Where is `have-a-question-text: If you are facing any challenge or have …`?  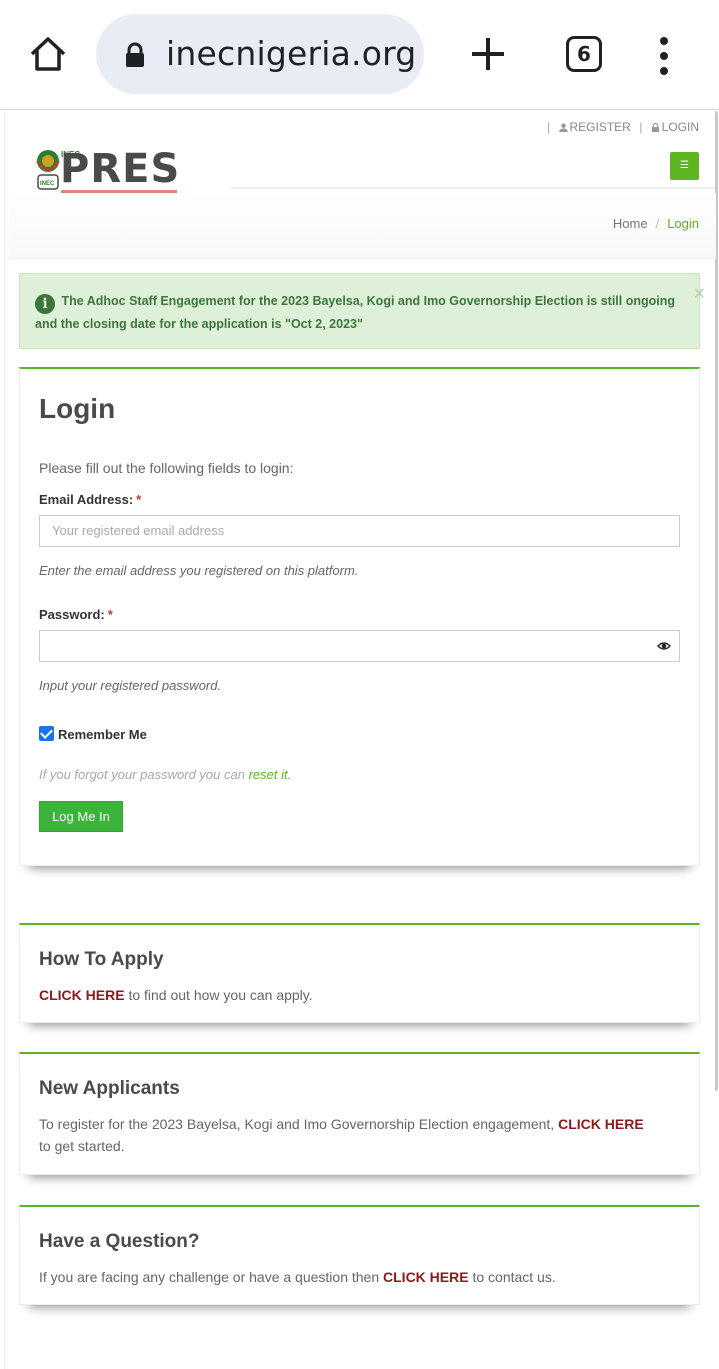 have-a-question-text: If you are facing any challenge or have … is located at coordinates (297, 1277).